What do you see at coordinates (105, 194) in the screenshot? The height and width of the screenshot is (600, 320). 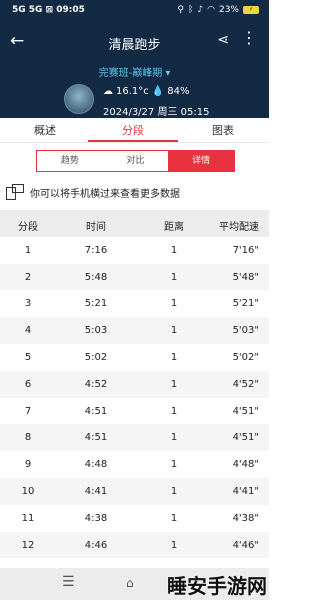 I see `tip-text: 你可以将手机横过来查看更多数据` at bounding box center [105, 194].